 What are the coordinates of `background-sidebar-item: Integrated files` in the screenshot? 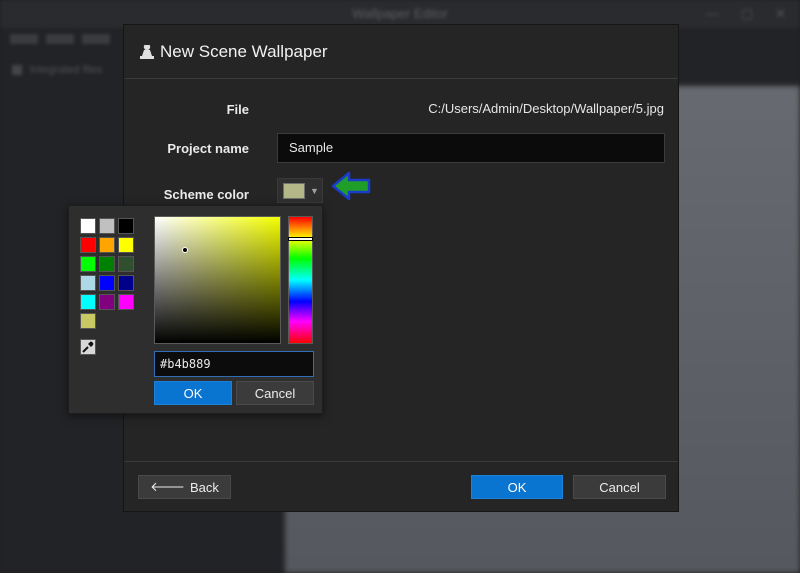 It's located at (57, 70).